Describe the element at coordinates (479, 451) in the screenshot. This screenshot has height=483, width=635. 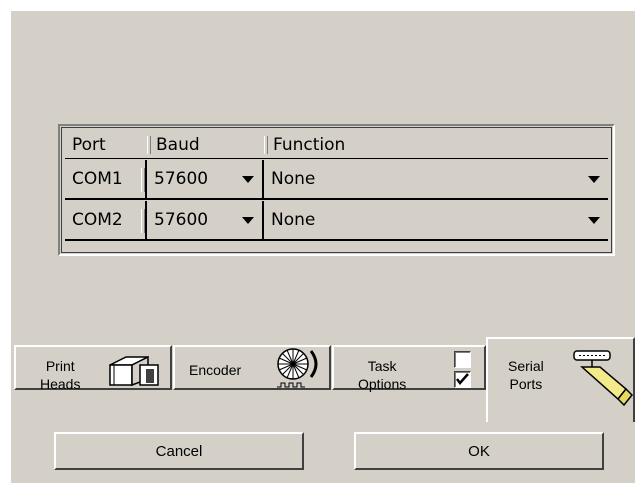
I see `ok-button: OK` at that location.